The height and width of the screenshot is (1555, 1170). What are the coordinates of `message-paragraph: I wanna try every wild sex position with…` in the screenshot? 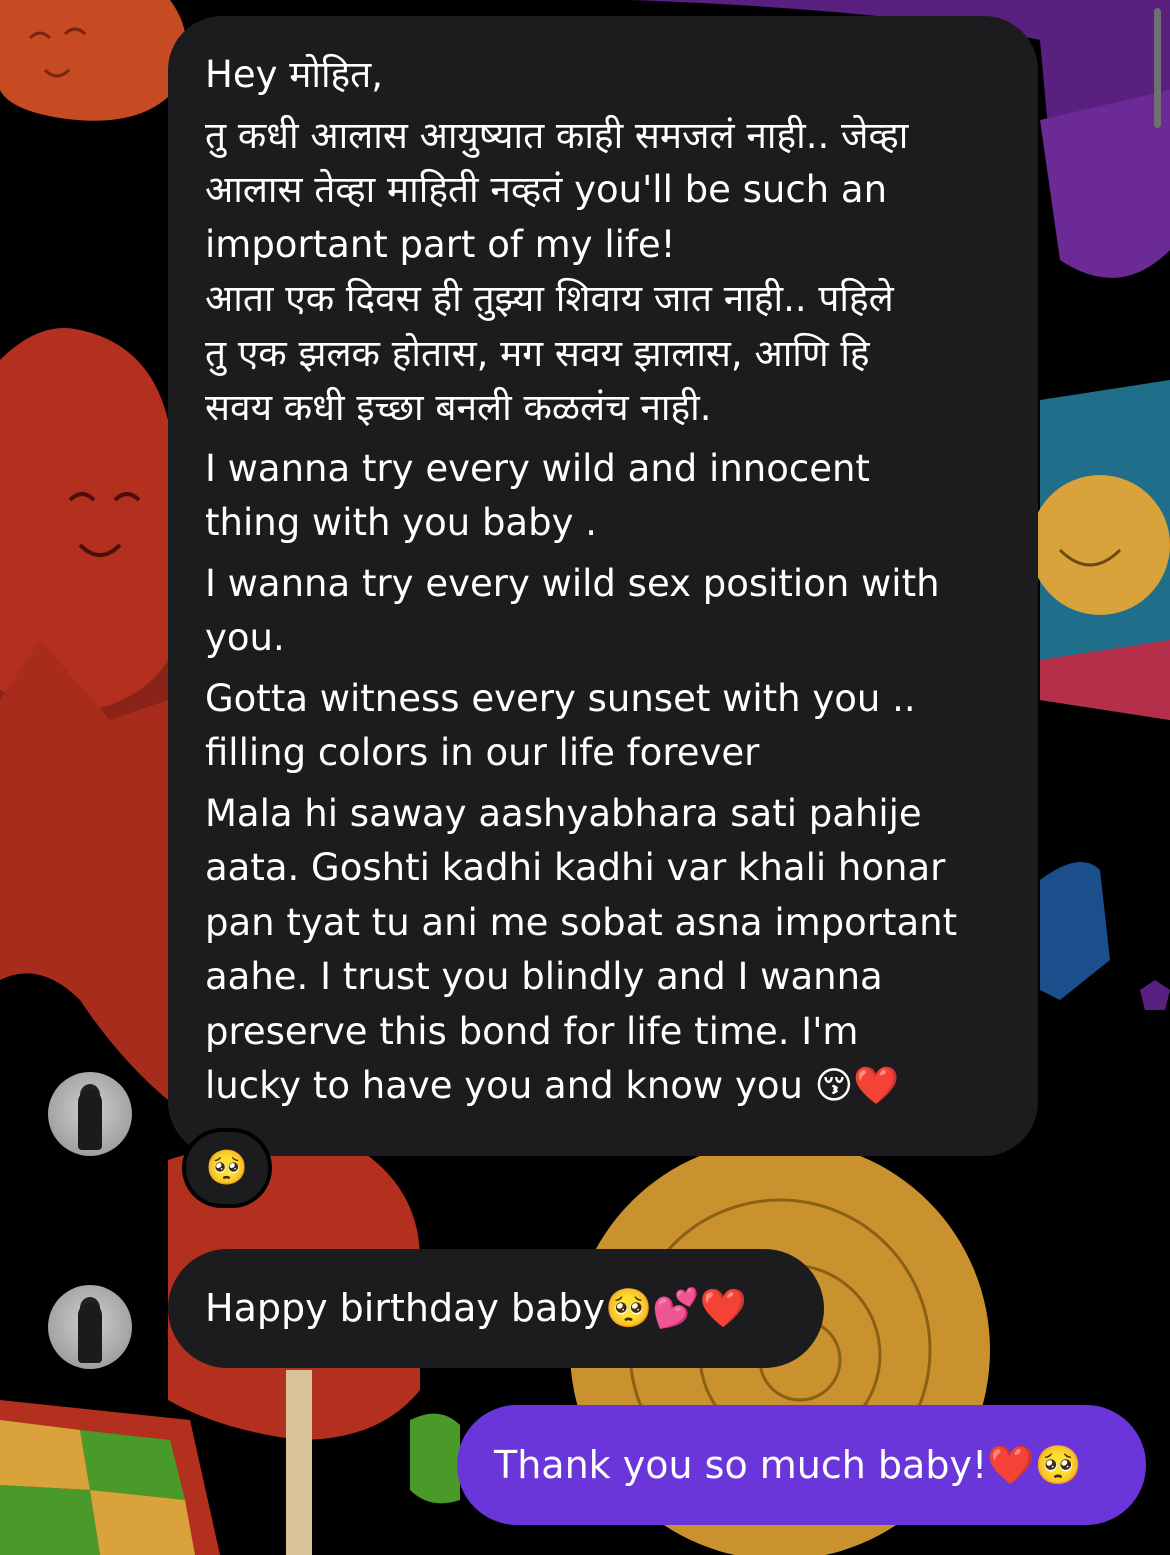 It's located at (572, 610).